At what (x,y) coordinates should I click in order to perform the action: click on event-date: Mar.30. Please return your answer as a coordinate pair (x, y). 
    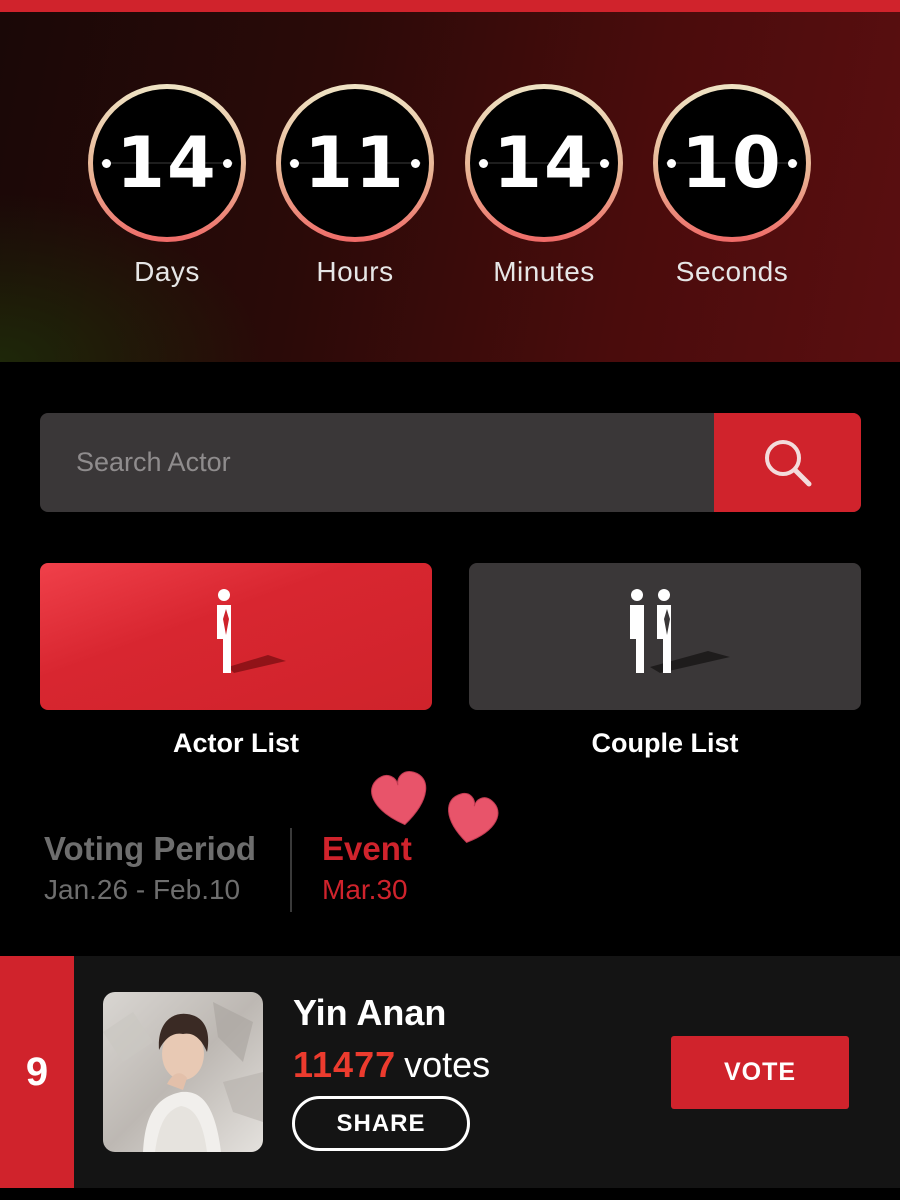
    Looking at the image, I should click on (365, 889).